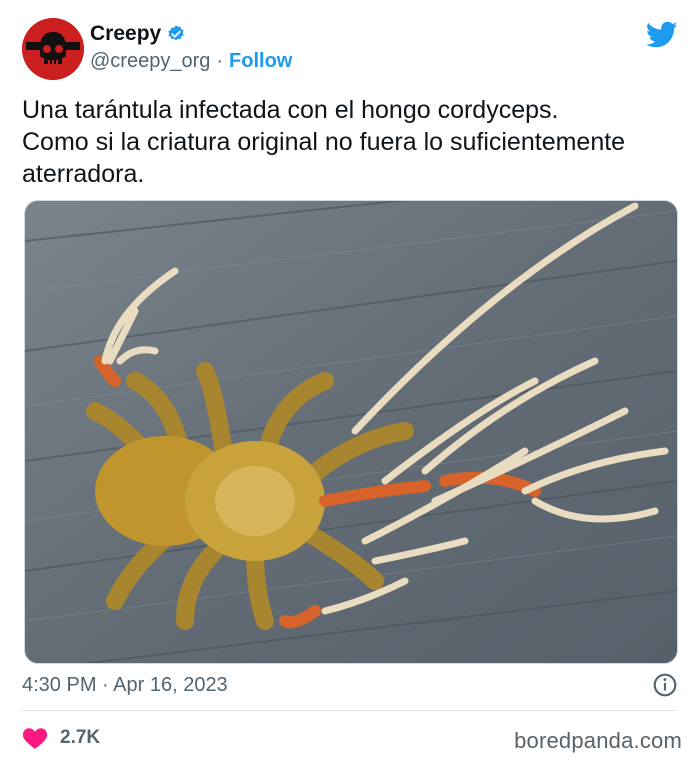 Image resolution: width=700 pixels, height=764 pixels. I want to click on info-icon, so click(665, 685).